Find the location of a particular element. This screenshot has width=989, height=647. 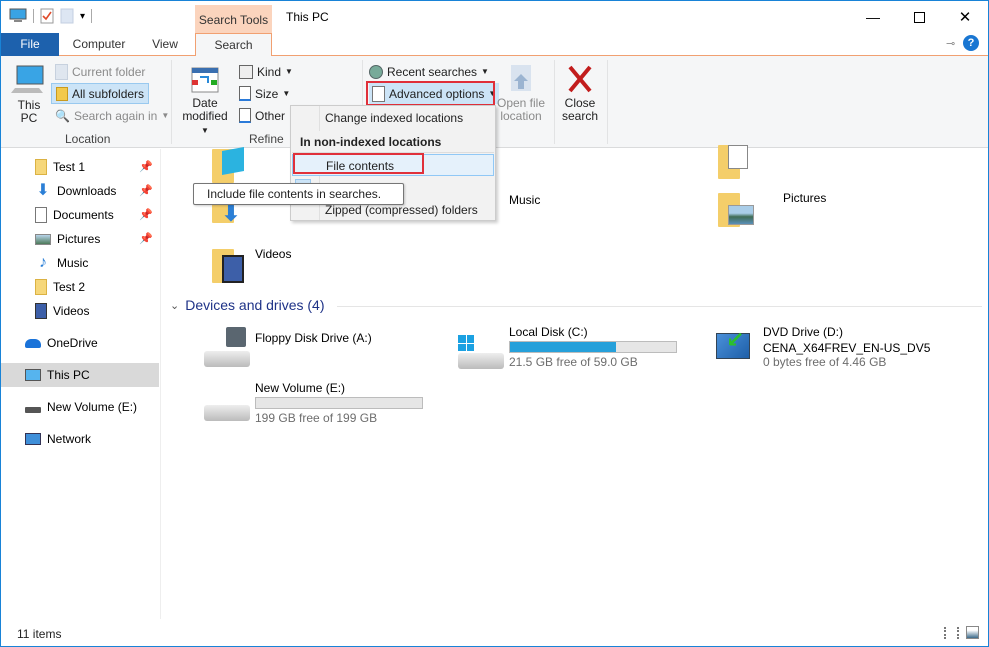

folder-documents is located at coordinates (733, 161).